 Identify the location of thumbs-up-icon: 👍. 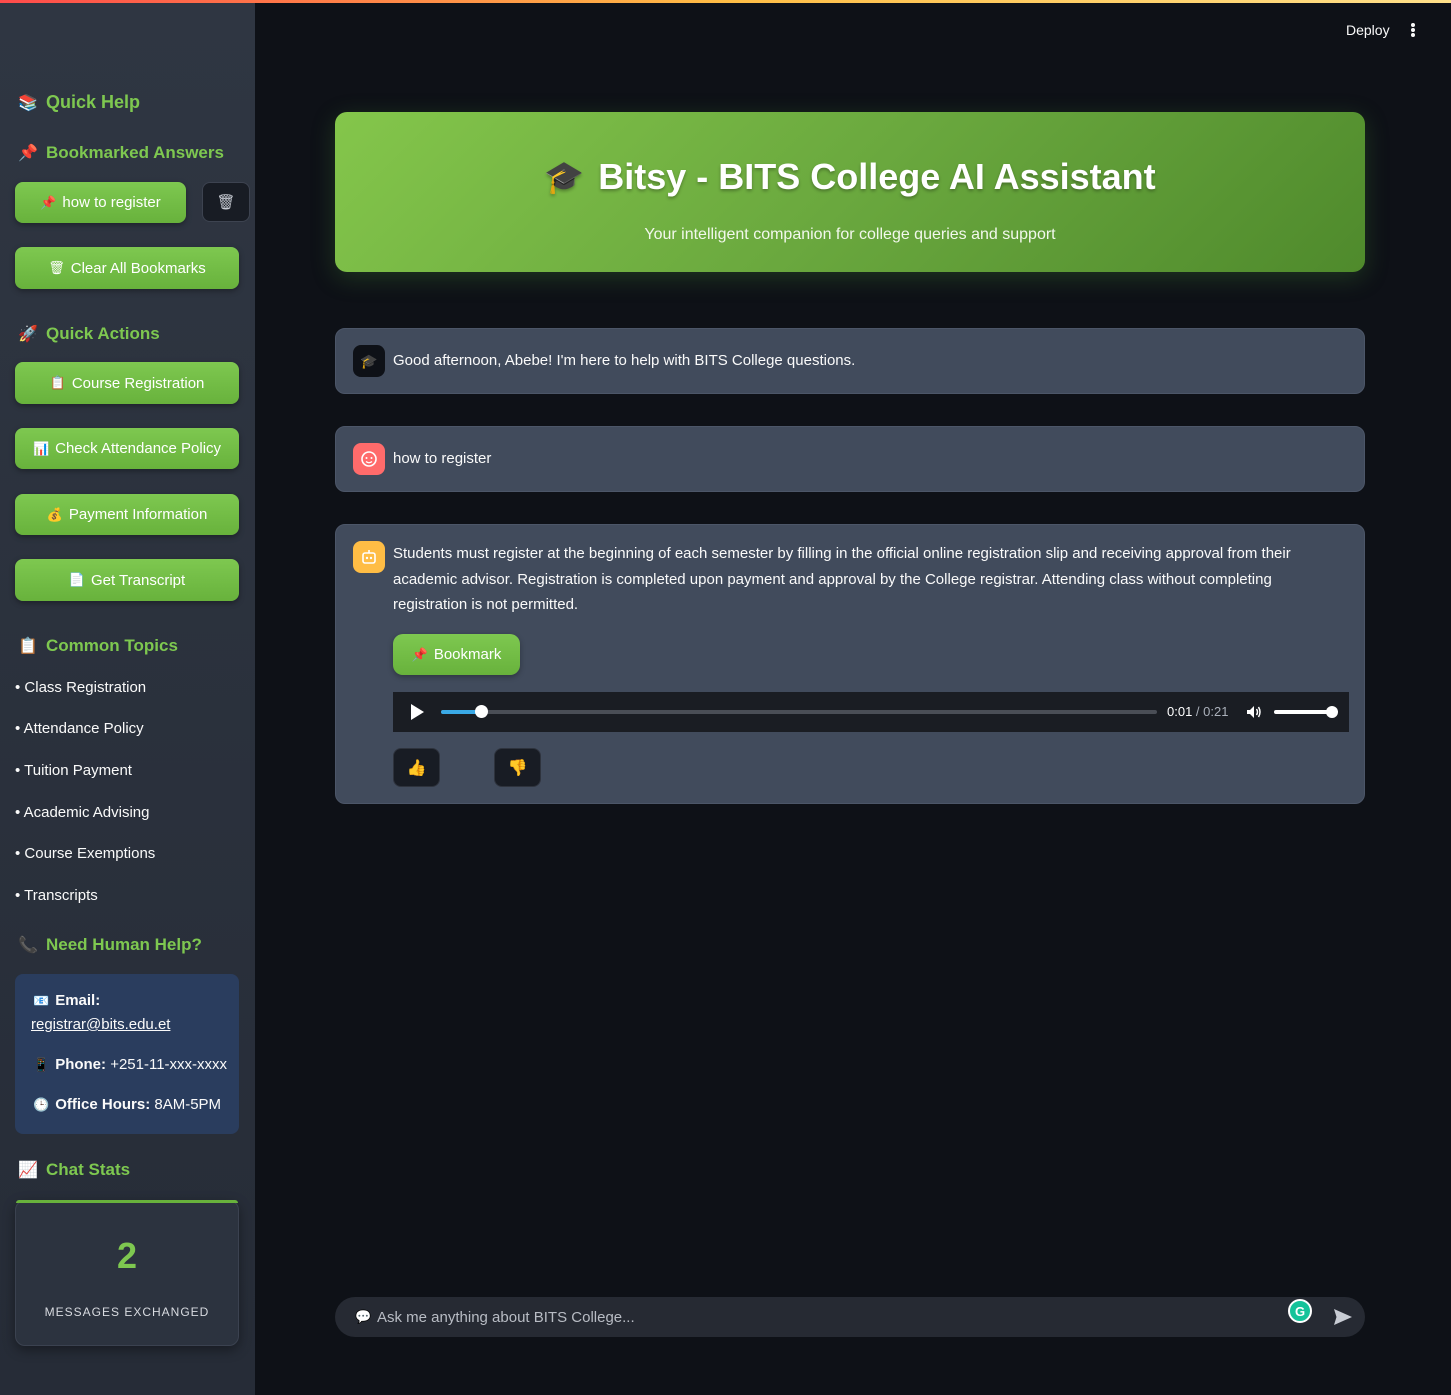
(416, 768).